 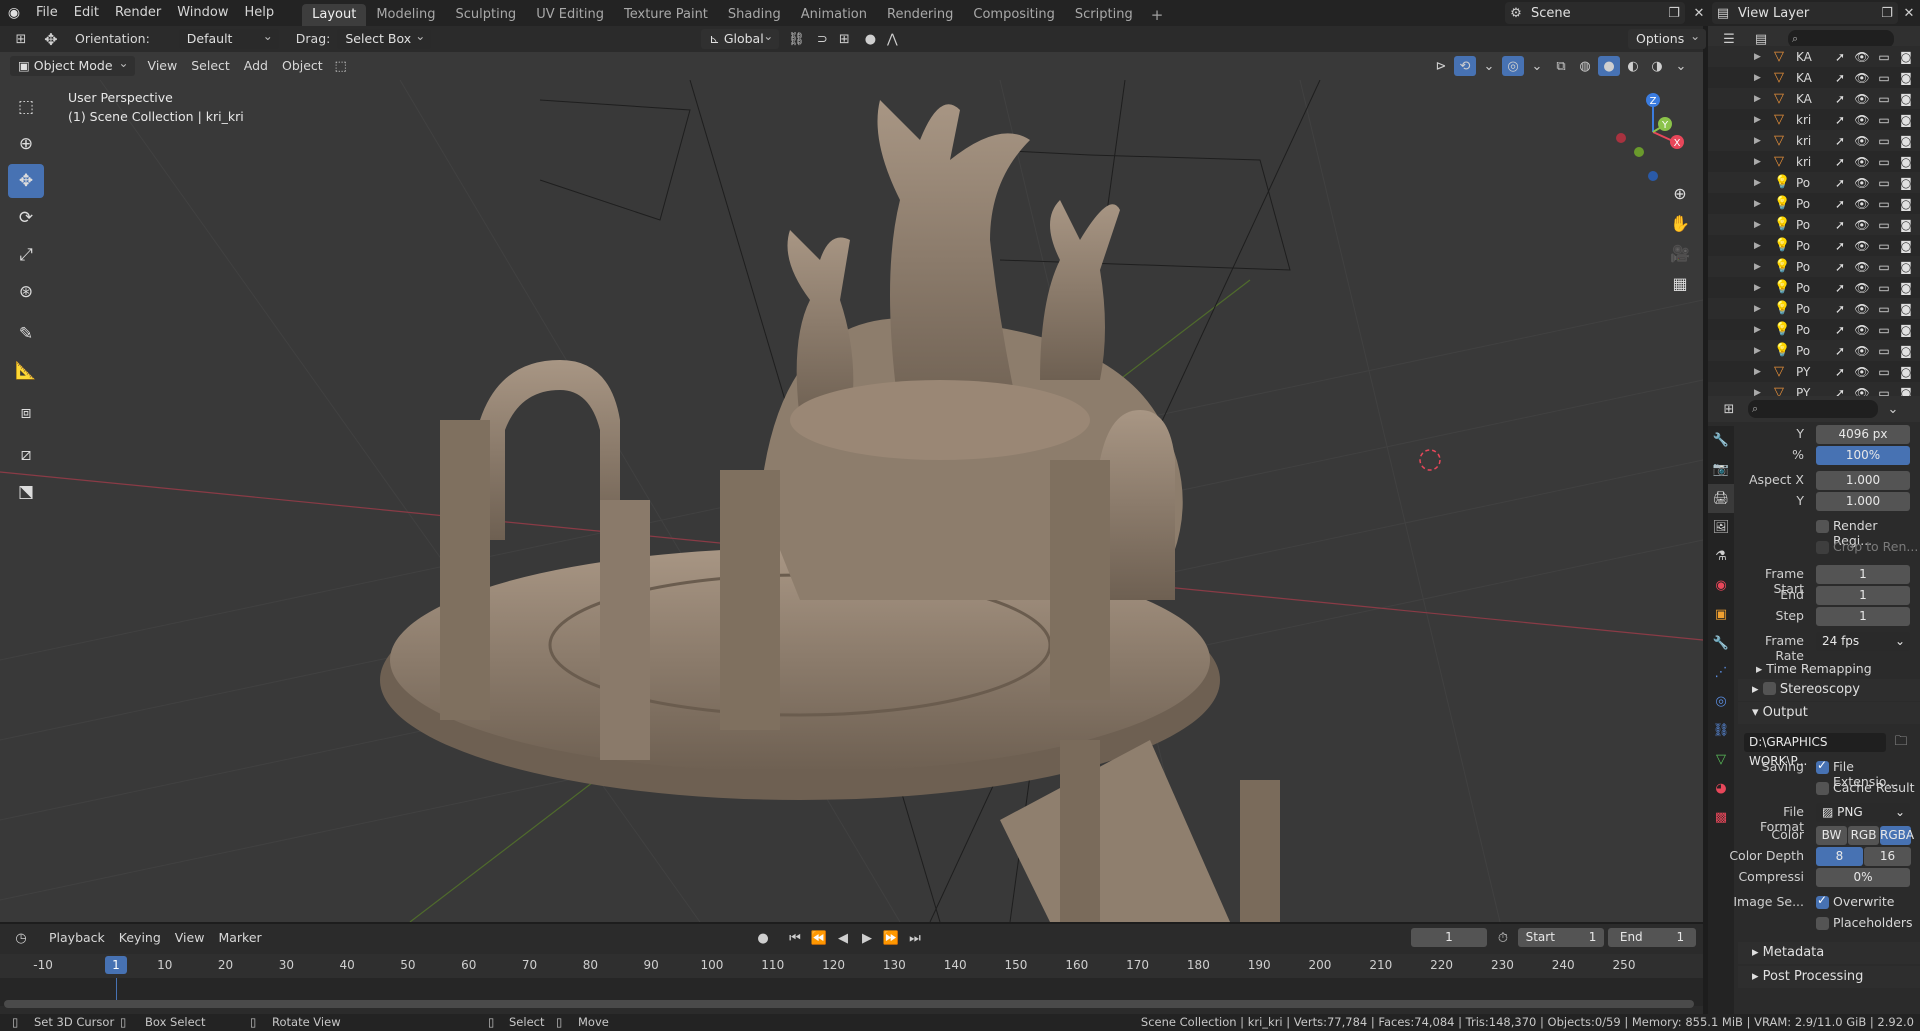 I want to click on tab-texture-paint: Texture Paint, so click(x=666, y=15).